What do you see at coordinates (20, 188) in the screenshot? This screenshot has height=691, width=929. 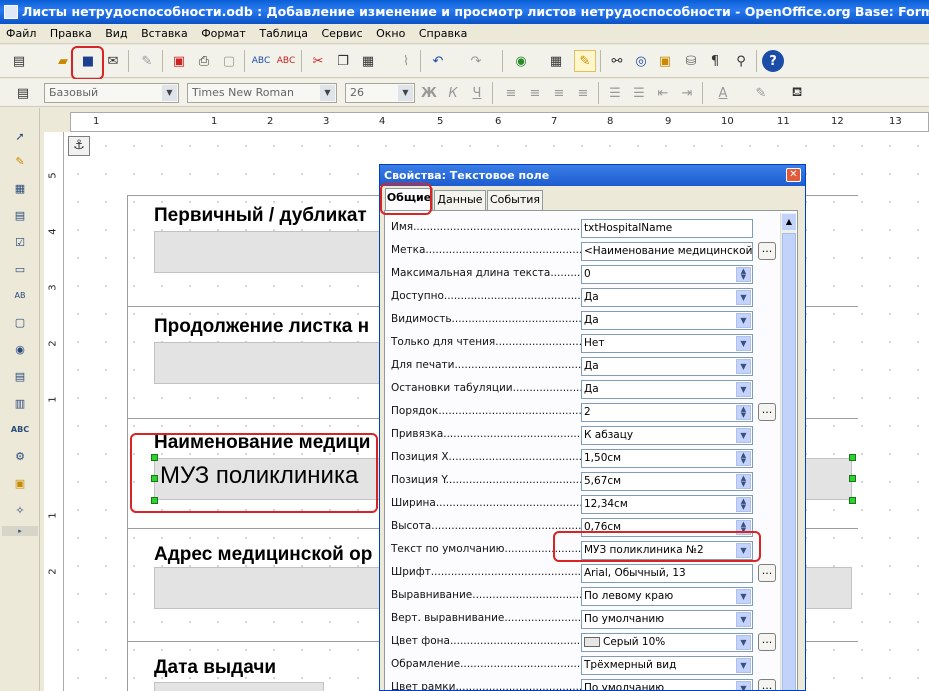 I see `control-properties-icon: ▦` at bounding box center [20, 188].